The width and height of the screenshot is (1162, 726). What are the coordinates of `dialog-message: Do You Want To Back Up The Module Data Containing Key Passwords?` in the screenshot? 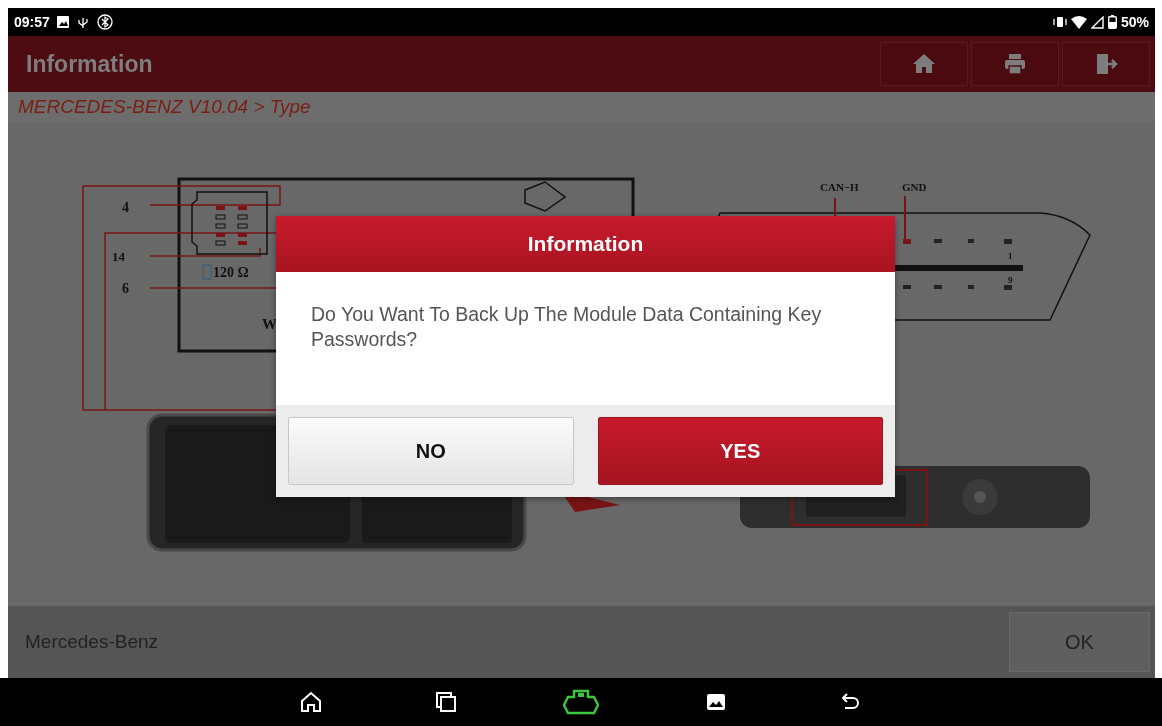 It's located at (567, 327).